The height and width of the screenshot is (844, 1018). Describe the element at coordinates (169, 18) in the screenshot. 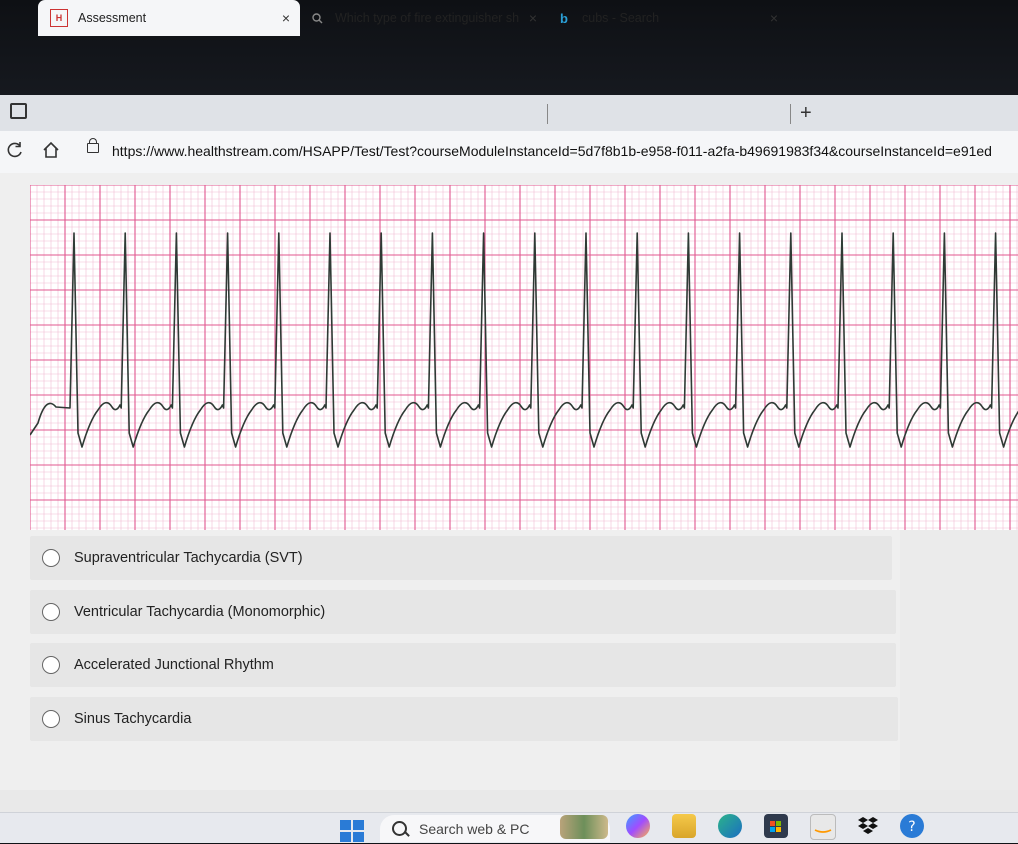

I see `tab-assessment: H Assessment ×` at that location.